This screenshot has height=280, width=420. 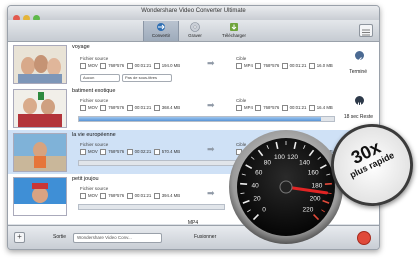 What do you see at coordinates (268, 163) in the screenshot?
I see `gauge-tick-label: 80` at bounding box center [268, 163].